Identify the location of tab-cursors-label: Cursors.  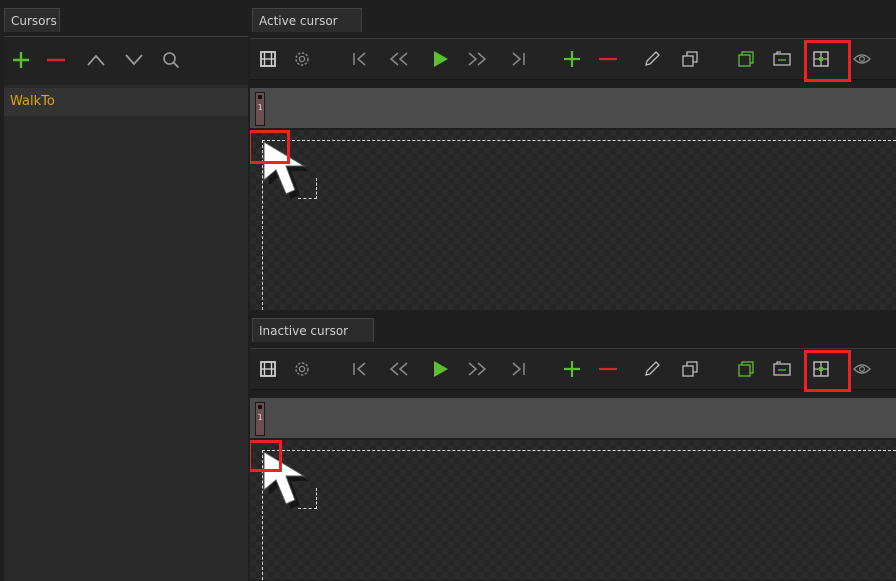
(34, 21).